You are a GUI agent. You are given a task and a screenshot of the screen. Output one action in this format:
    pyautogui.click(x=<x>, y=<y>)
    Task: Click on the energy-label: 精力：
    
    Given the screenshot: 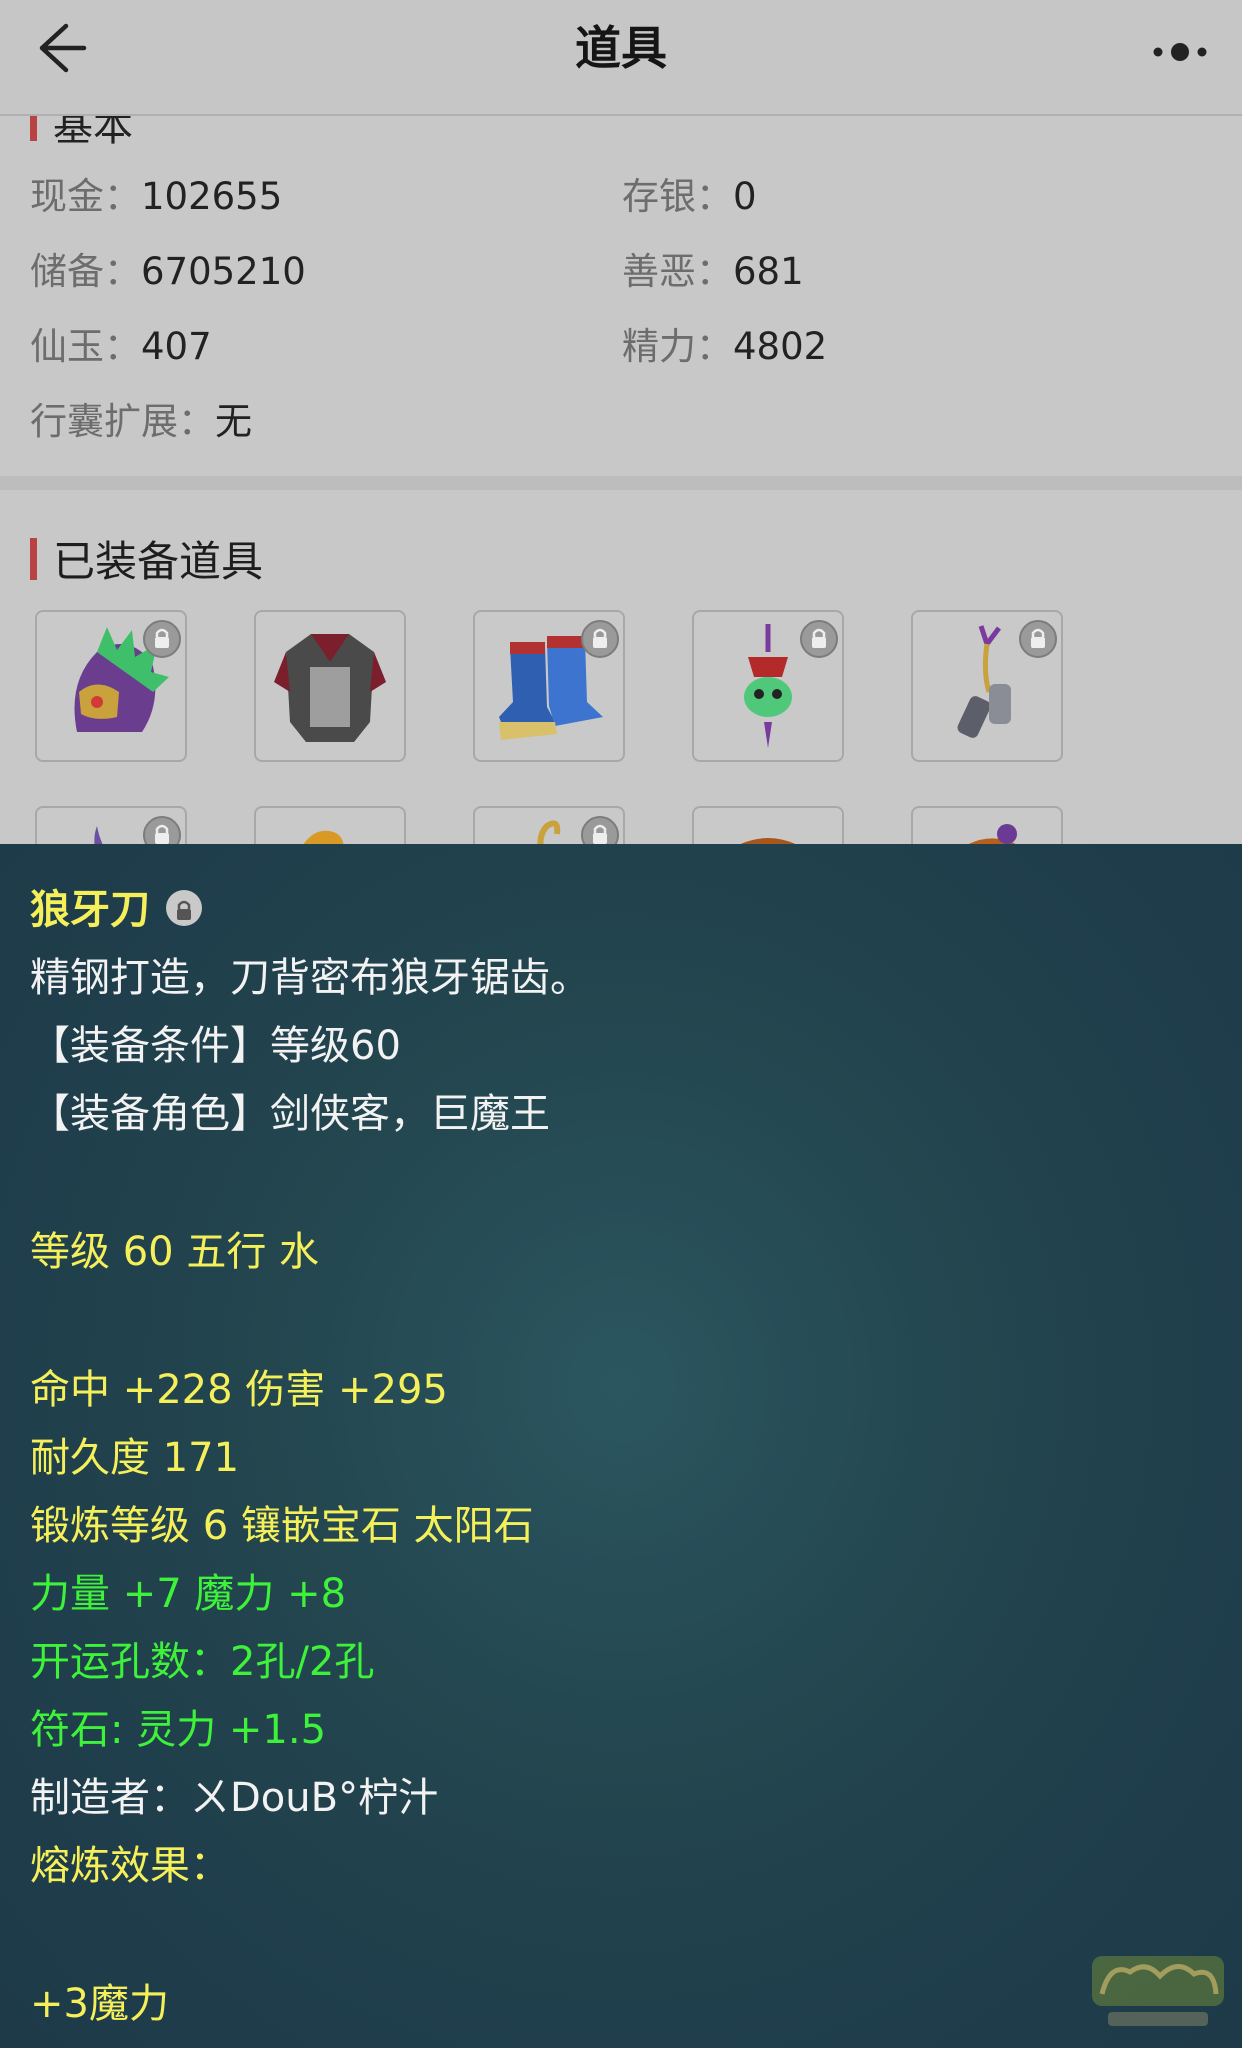 What is the action you would take?
    pyautogui.click(x=677, y=346)
    